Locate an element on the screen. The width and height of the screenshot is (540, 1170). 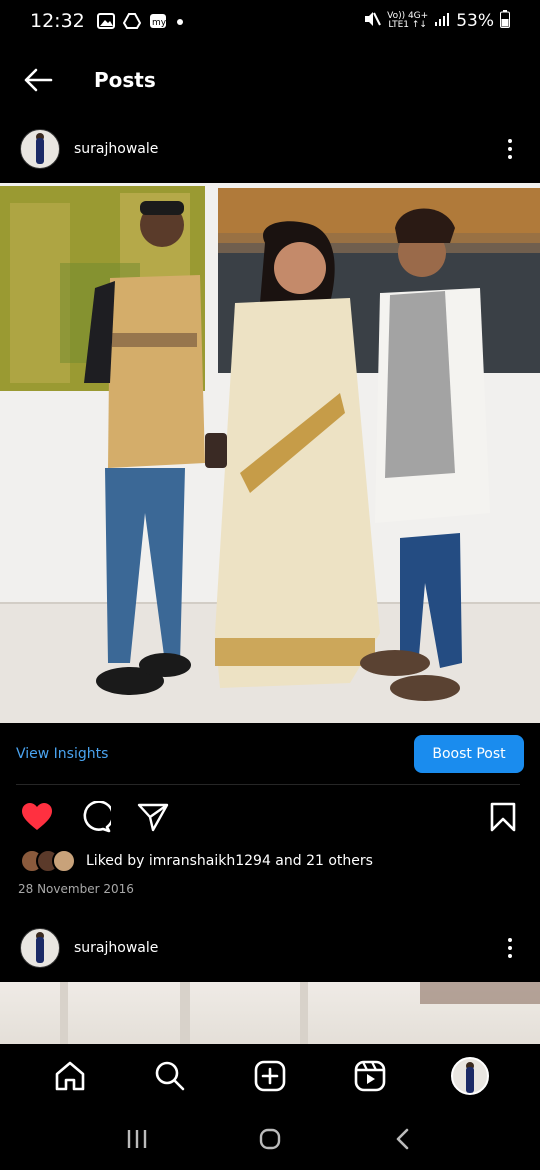
nav-search is located at coordinates (170, 1076).